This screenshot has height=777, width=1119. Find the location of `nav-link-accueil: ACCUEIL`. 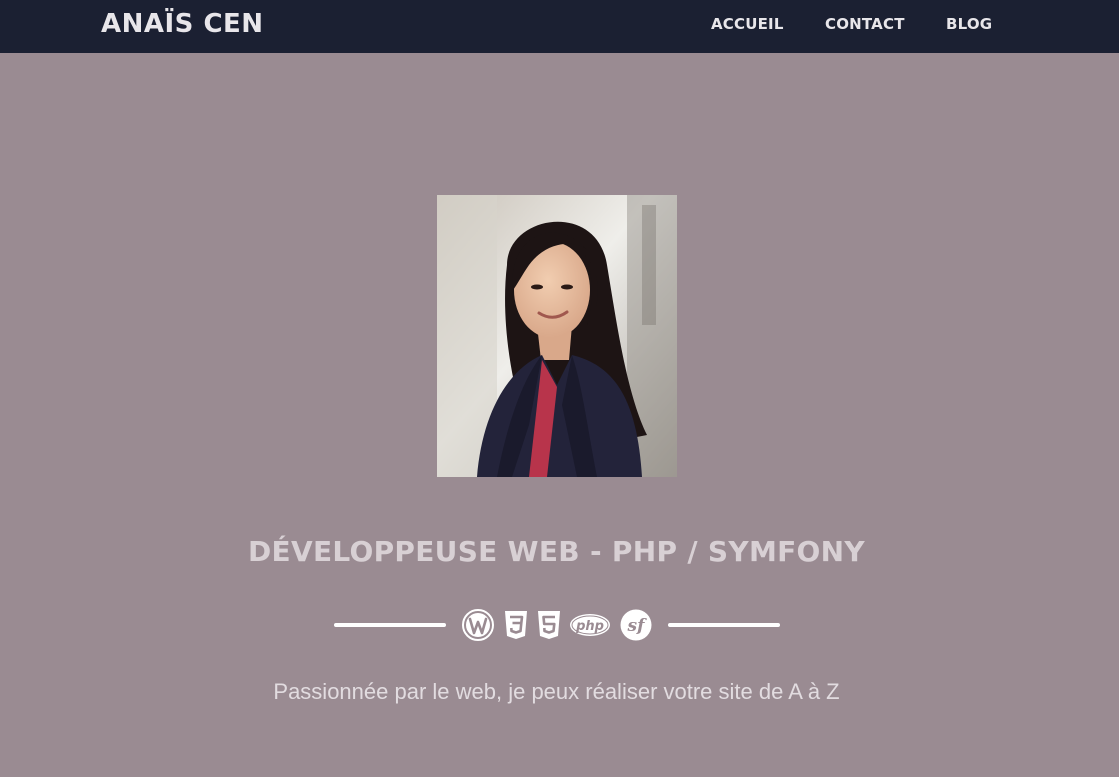

nav-link-accueil: ACCUEIL is located at coordinates (747, 24).